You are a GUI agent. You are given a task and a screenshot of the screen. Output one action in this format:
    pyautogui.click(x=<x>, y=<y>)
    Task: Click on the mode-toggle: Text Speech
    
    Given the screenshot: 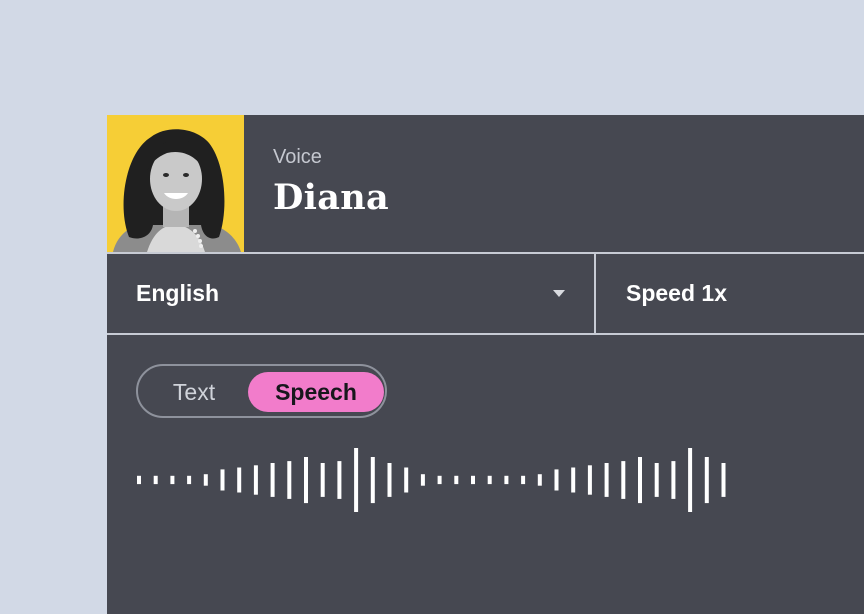 What is the action you would take?
    pyautogui.click(x=261, y=391)
    